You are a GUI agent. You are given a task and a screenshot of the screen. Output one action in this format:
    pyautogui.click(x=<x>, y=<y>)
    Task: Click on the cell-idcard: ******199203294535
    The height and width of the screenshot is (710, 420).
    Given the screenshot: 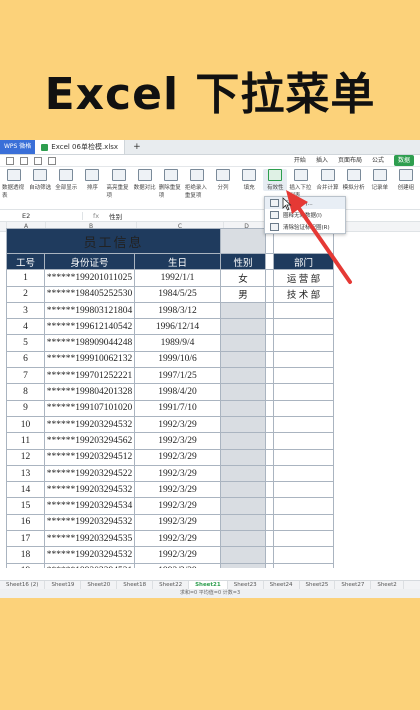 What is the action you would take?
    pyautogui.click(x=89, y=539)
    